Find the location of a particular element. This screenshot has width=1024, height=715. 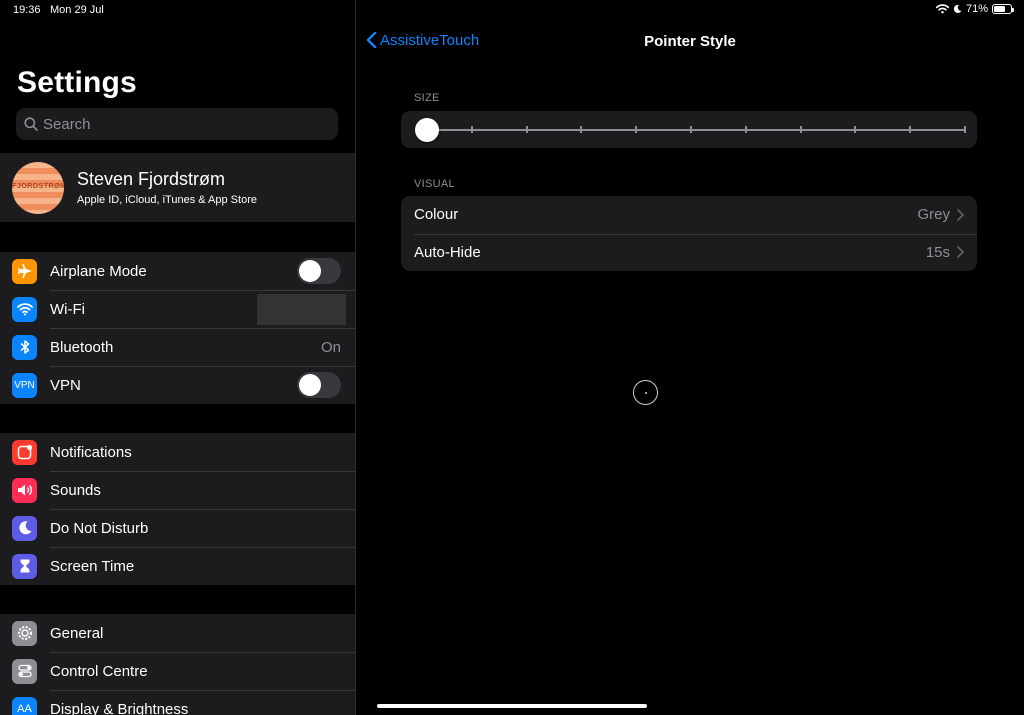

search-input is located at coordinates (183, 124).